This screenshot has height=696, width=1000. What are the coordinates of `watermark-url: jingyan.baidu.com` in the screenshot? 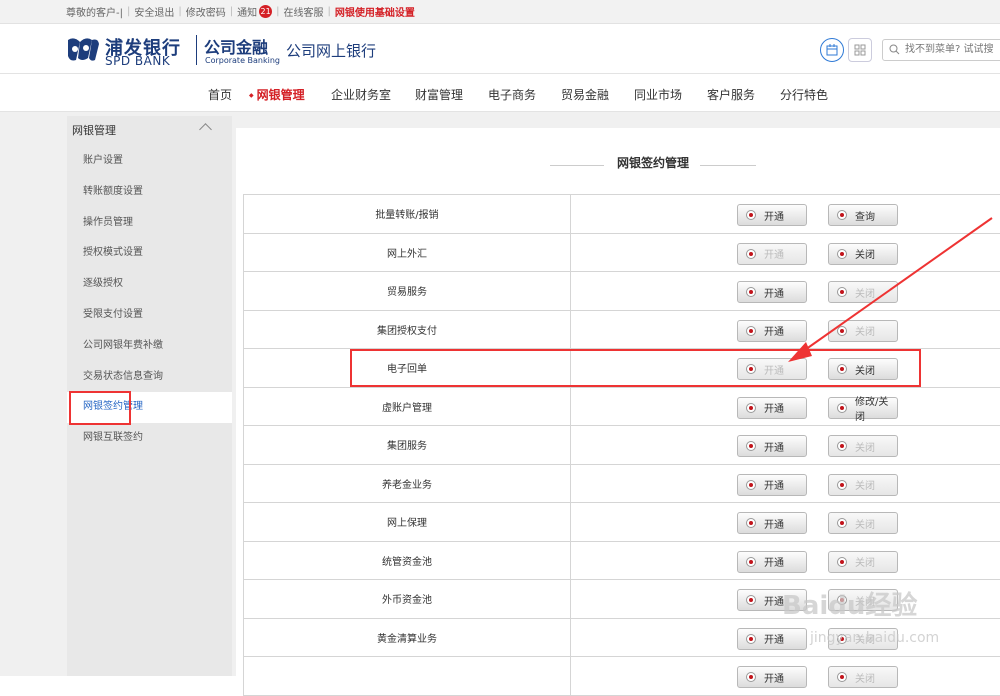 It's located at (875, 638).